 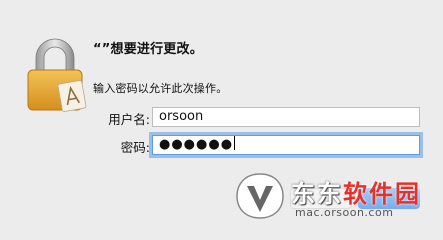 I want to click on app-icon, so click(x=72, y=96).